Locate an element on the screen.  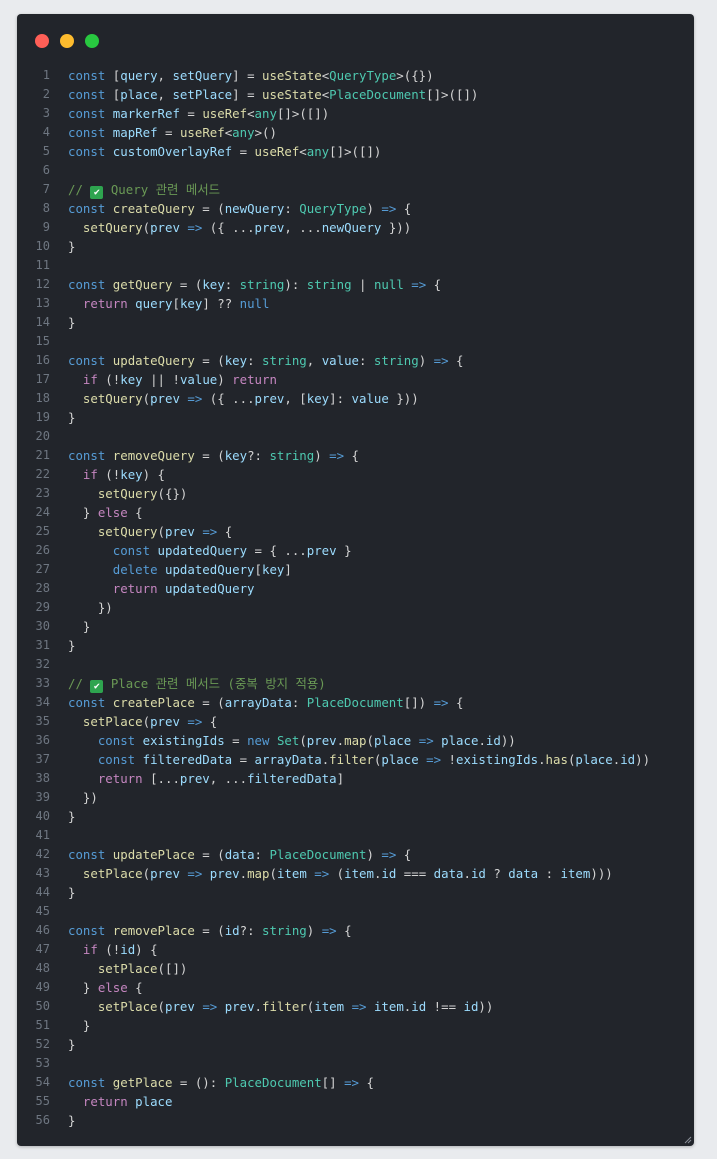
code-token: id is located at coordinates (419, 1006).